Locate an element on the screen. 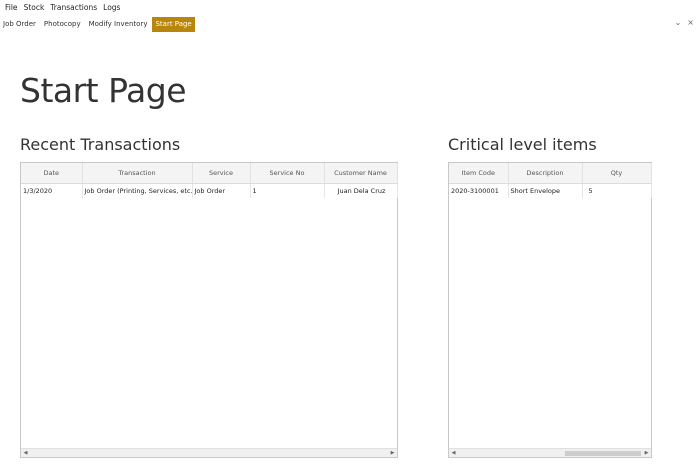 This screenshot has width=700, height=468. recent-transactions-title: Recent Transactions is located at coordinates (100, 144).